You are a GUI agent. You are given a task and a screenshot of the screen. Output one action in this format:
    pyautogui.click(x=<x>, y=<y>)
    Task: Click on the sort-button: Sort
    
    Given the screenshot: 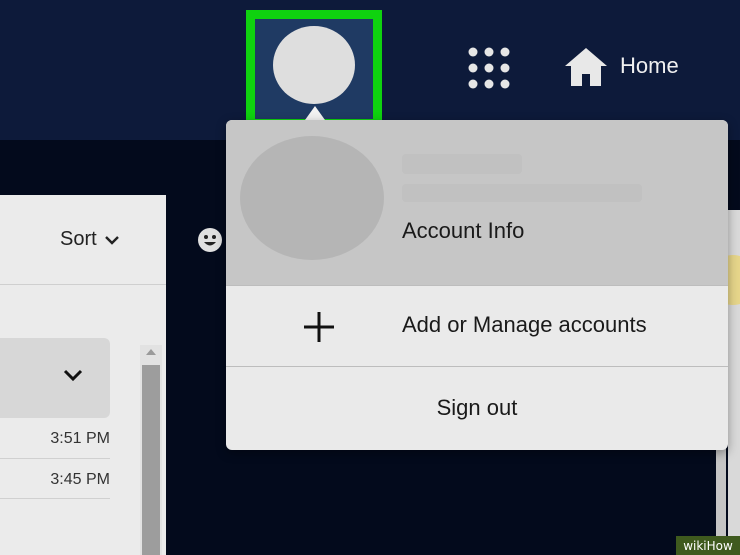 What is the action you would take?
    pyautogui.click(x=89, y=239)
    